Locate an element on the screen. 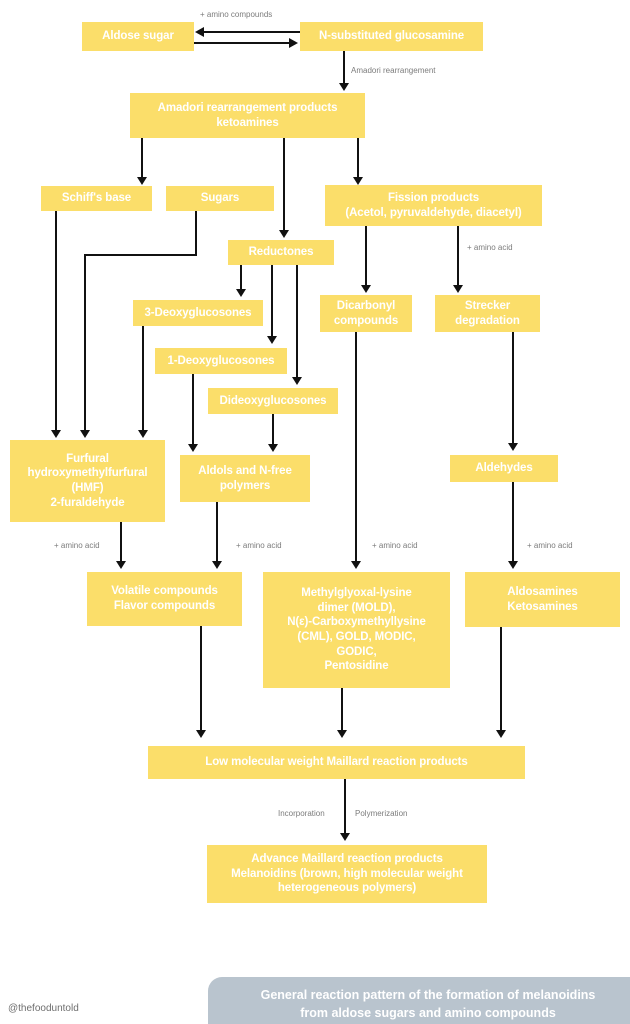  node-aldols-line1: Aldols and N-free is located at coordinates (245, 470).